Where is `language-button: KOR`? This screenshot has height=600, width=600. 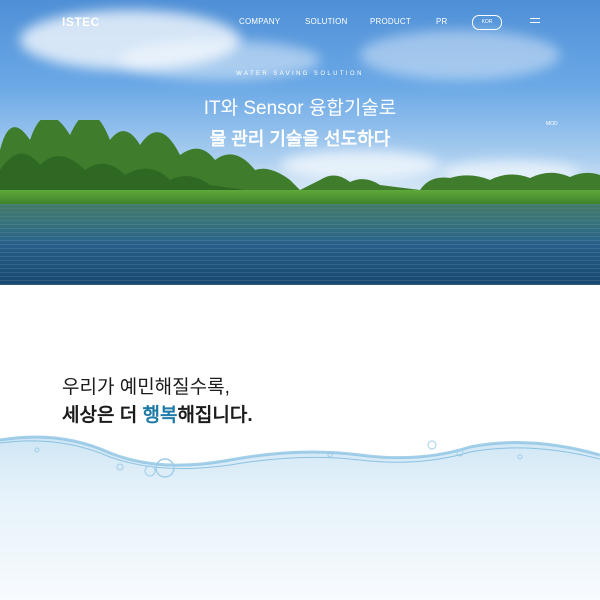
language-button: KOR is located at coordinates (487, 22).